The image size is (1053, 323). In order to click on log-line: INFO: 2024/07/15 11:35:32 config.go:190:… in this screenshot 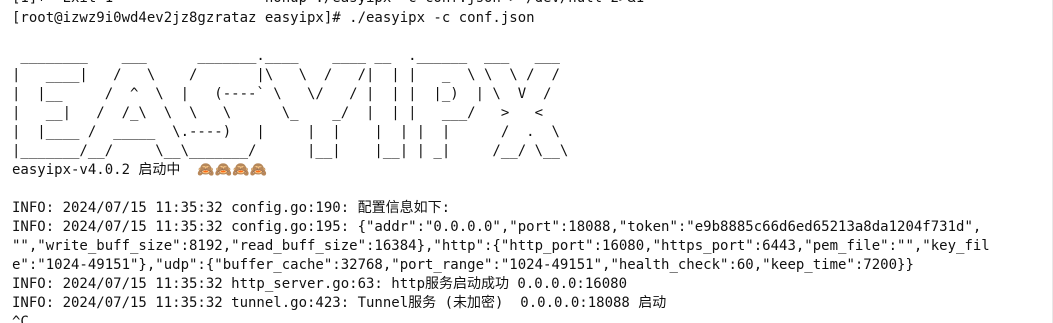, I will do `click(231, 208)`.